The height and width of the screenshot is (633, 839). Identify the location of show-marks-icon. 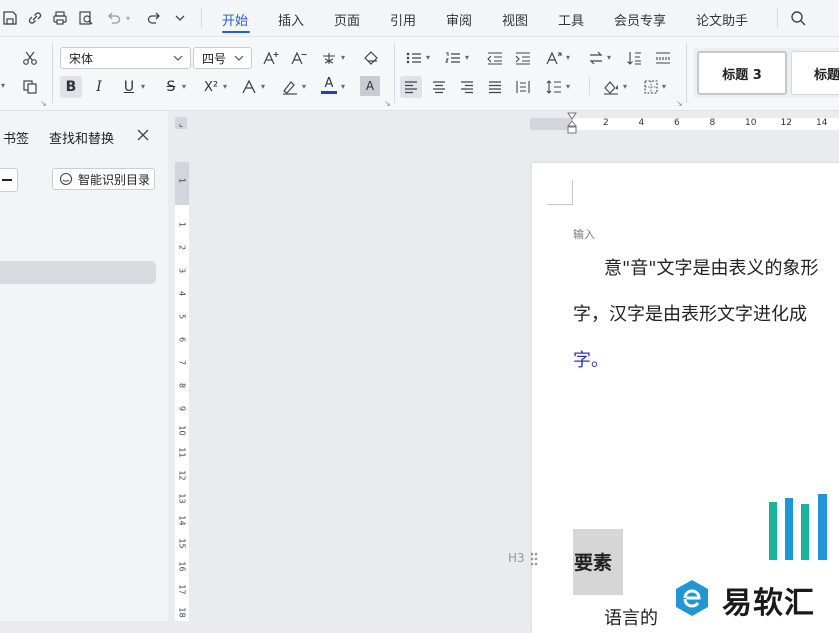
(663, 58).